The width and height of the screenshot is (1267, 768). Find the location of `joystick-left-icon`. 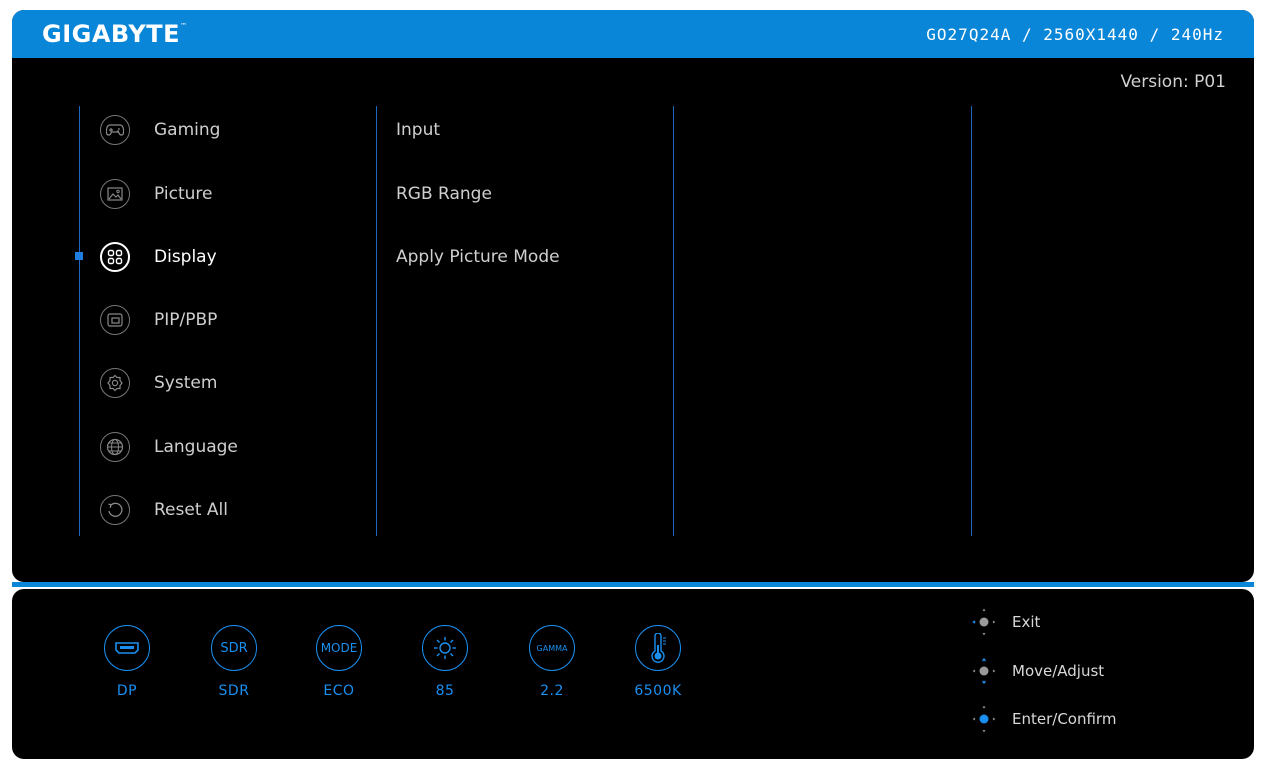

joystick-left-icon is located at coordinates (984, 622).